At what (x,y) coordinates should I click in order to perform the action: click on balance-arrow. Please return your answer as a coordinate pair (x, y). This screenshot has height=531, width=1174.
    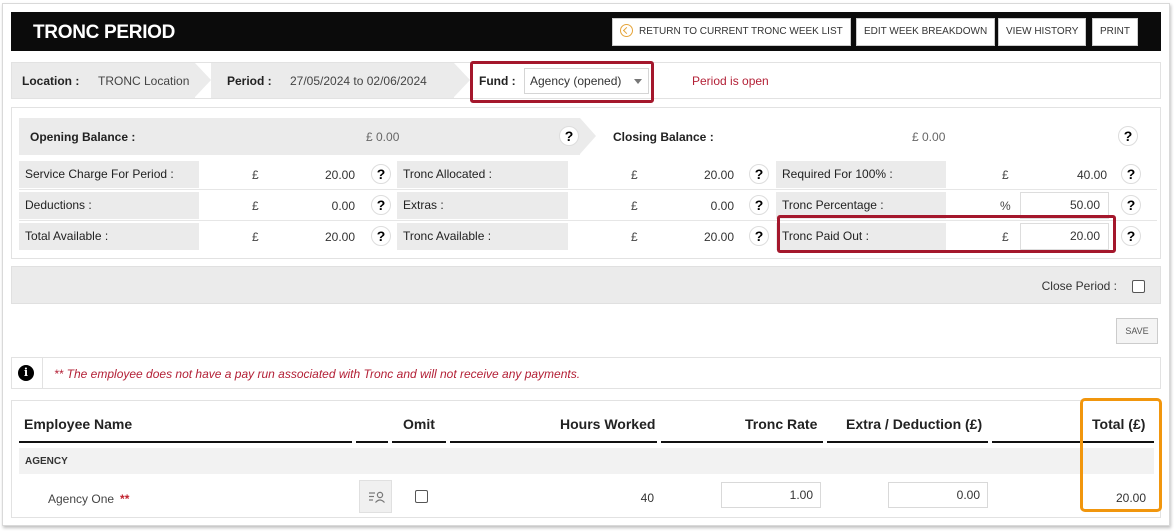
    Looking at the image, I should click on (588, 136).